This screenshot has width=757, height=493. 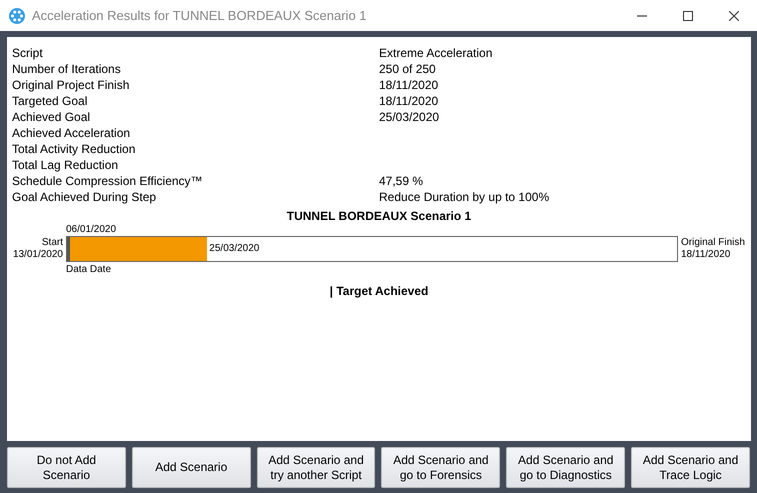 What do you see at coordinates (108, 181) in the screenshot?
I see `field-label: Schedule Compression Efficiency™` at bounding box center [108, 181].